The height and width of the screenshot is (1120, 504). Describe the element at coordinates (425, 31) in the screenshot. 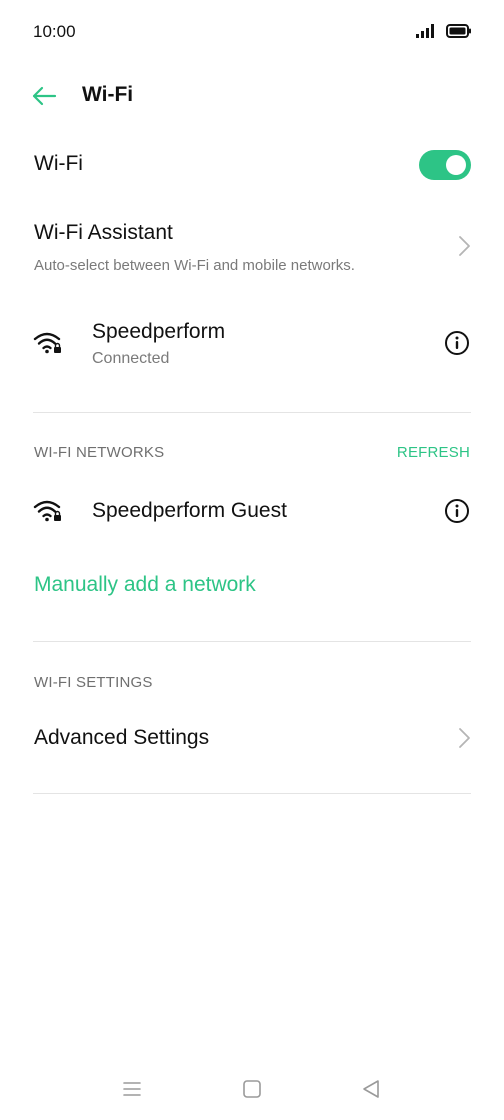

I see `signal-icon` at that location.